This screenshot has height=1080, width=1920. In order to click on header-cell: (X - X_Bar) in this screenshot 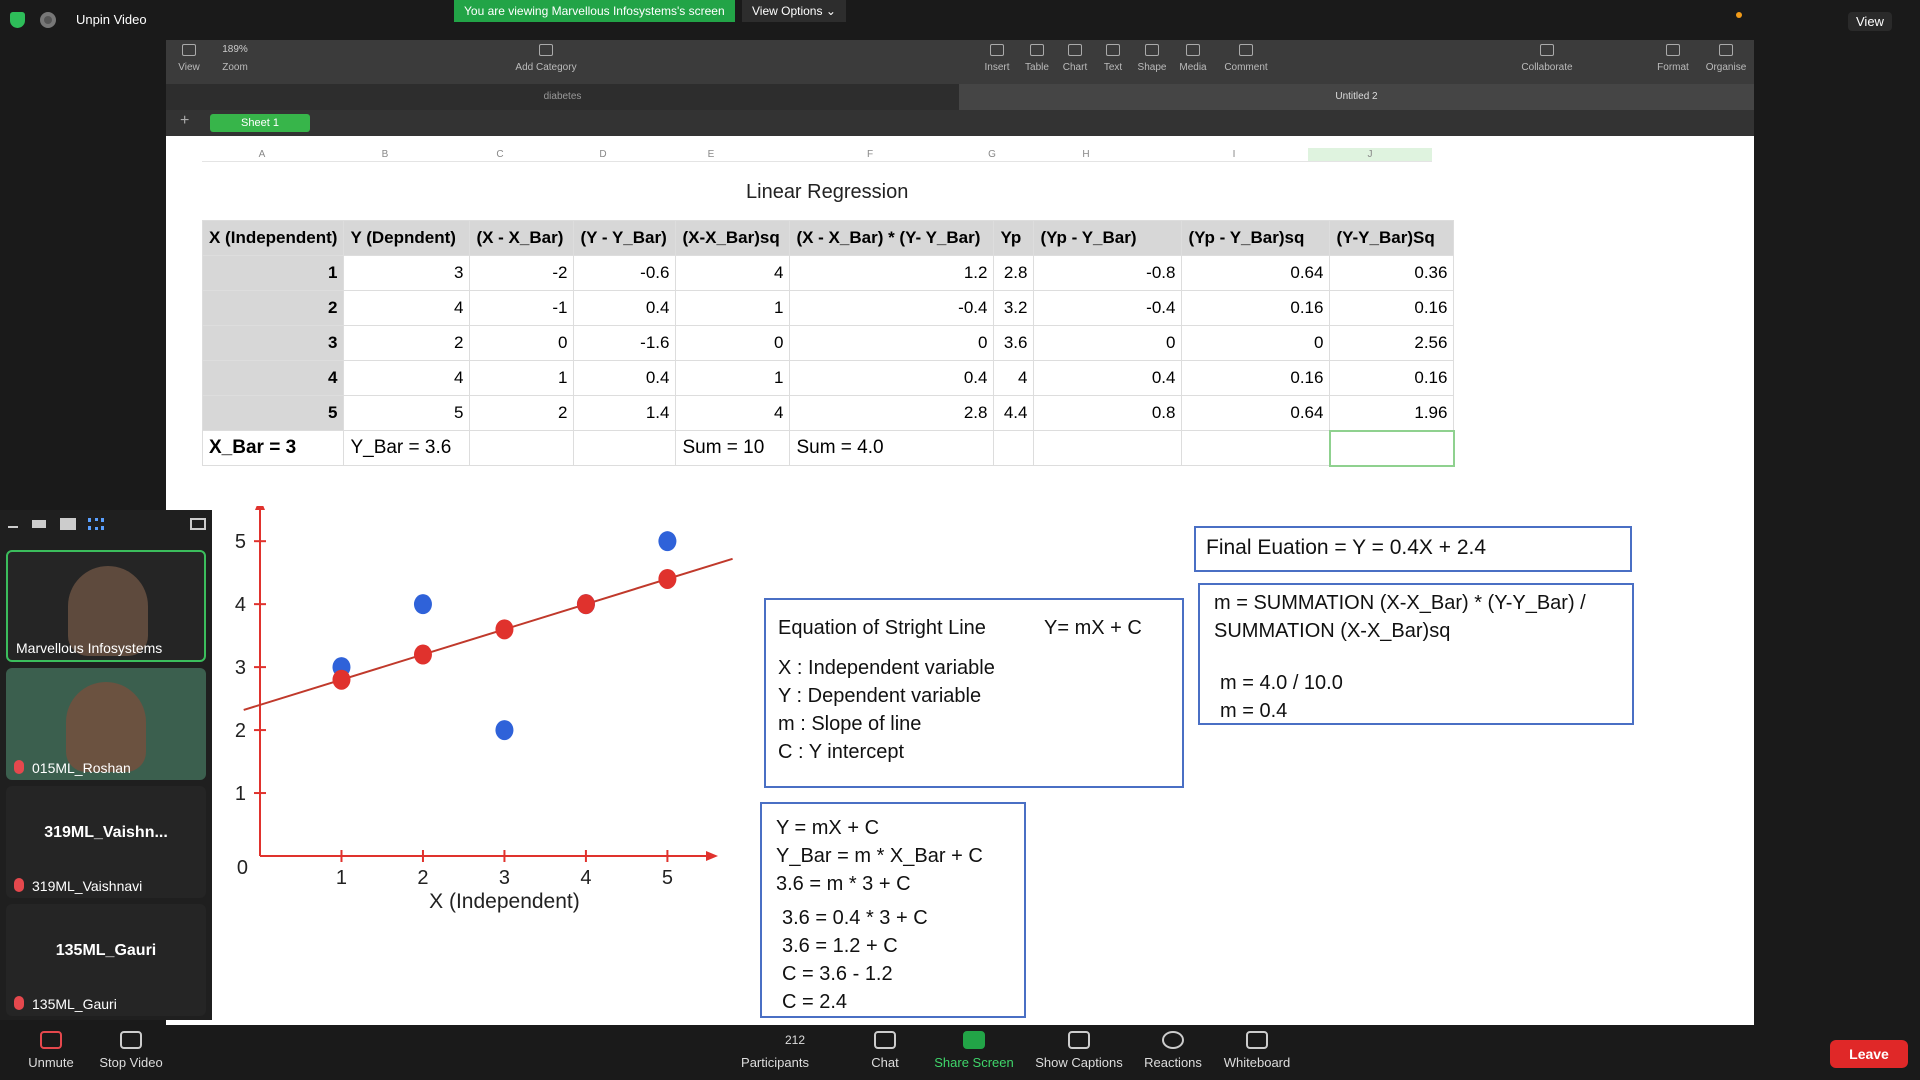, I will do `click(522, 238)`.